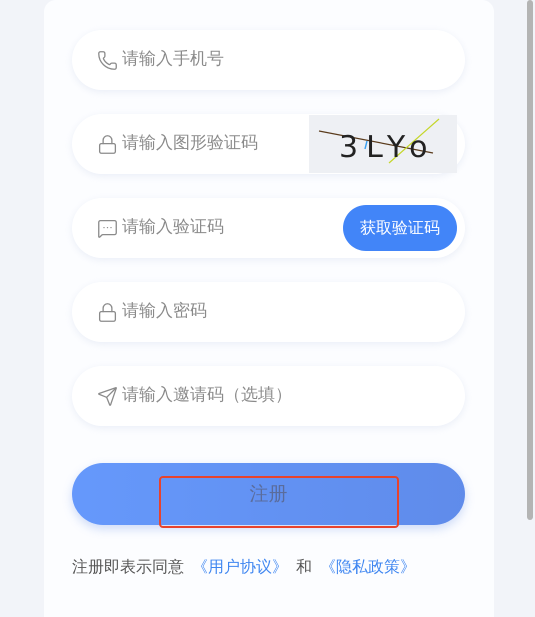 This screenshot has height=617, width=535. Describe the element at coordinates (304, 567) in the screenshot. I see `and-text: 和` at that location.